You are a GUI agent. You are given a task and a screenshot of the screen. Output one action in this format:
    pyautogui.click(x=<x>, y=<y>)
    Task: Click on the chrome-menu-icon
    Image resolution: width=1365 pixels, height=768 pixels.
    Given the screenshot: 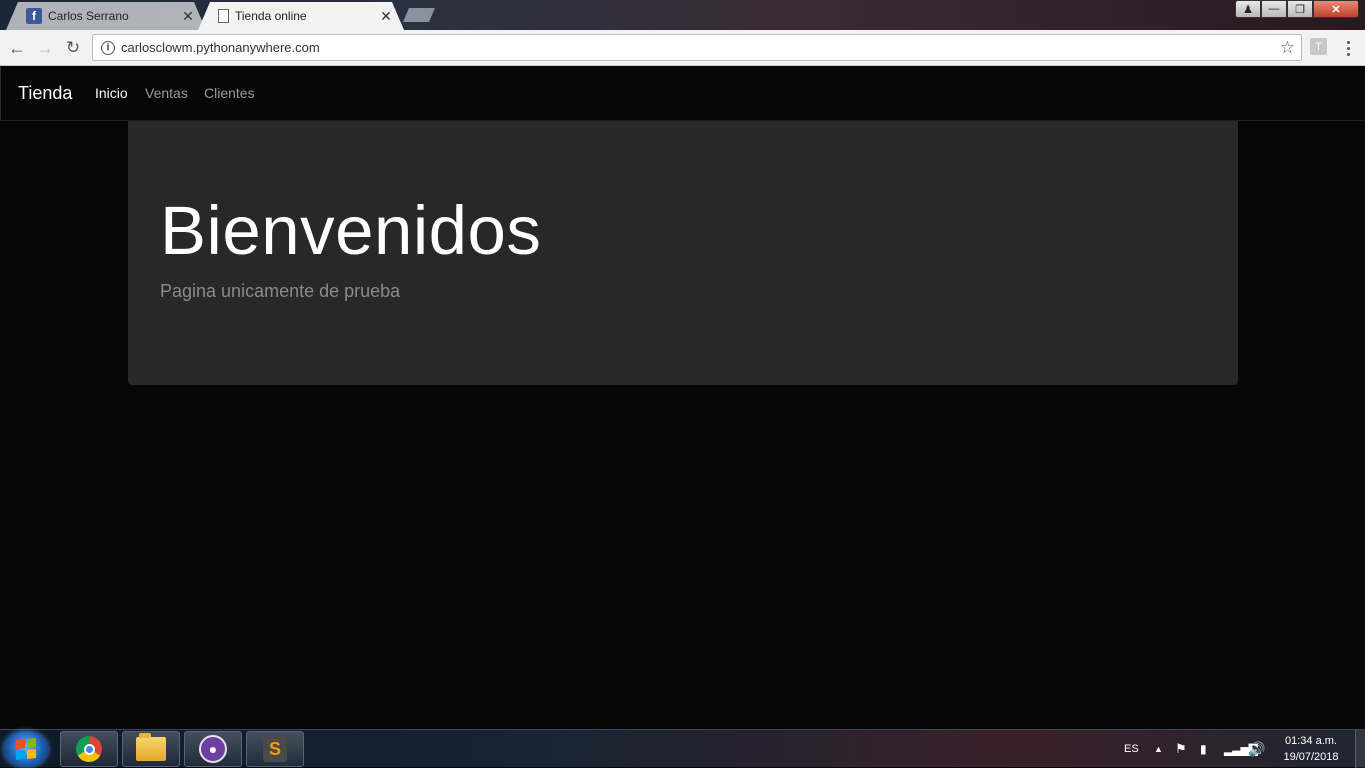 What is the action you would take?
    pyautogui.click(x=1348, y=48)
    